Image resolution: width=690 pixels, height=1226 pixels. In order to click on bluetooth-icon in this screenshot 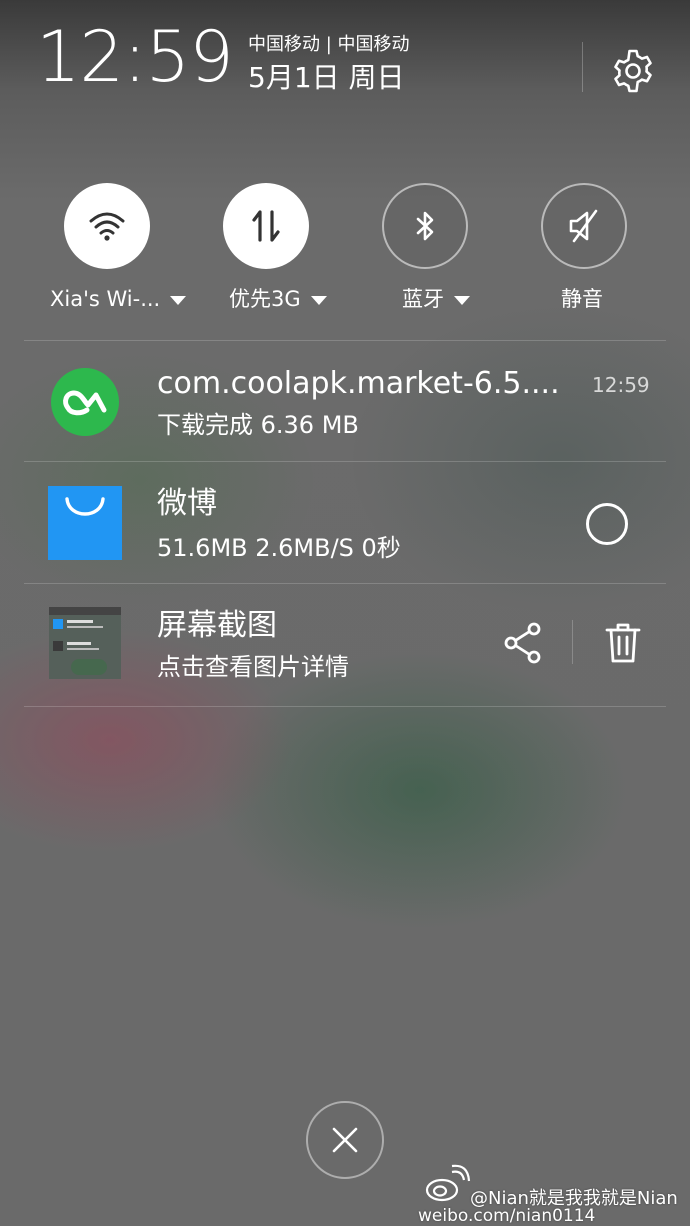, I will do `click(425, 226)`.